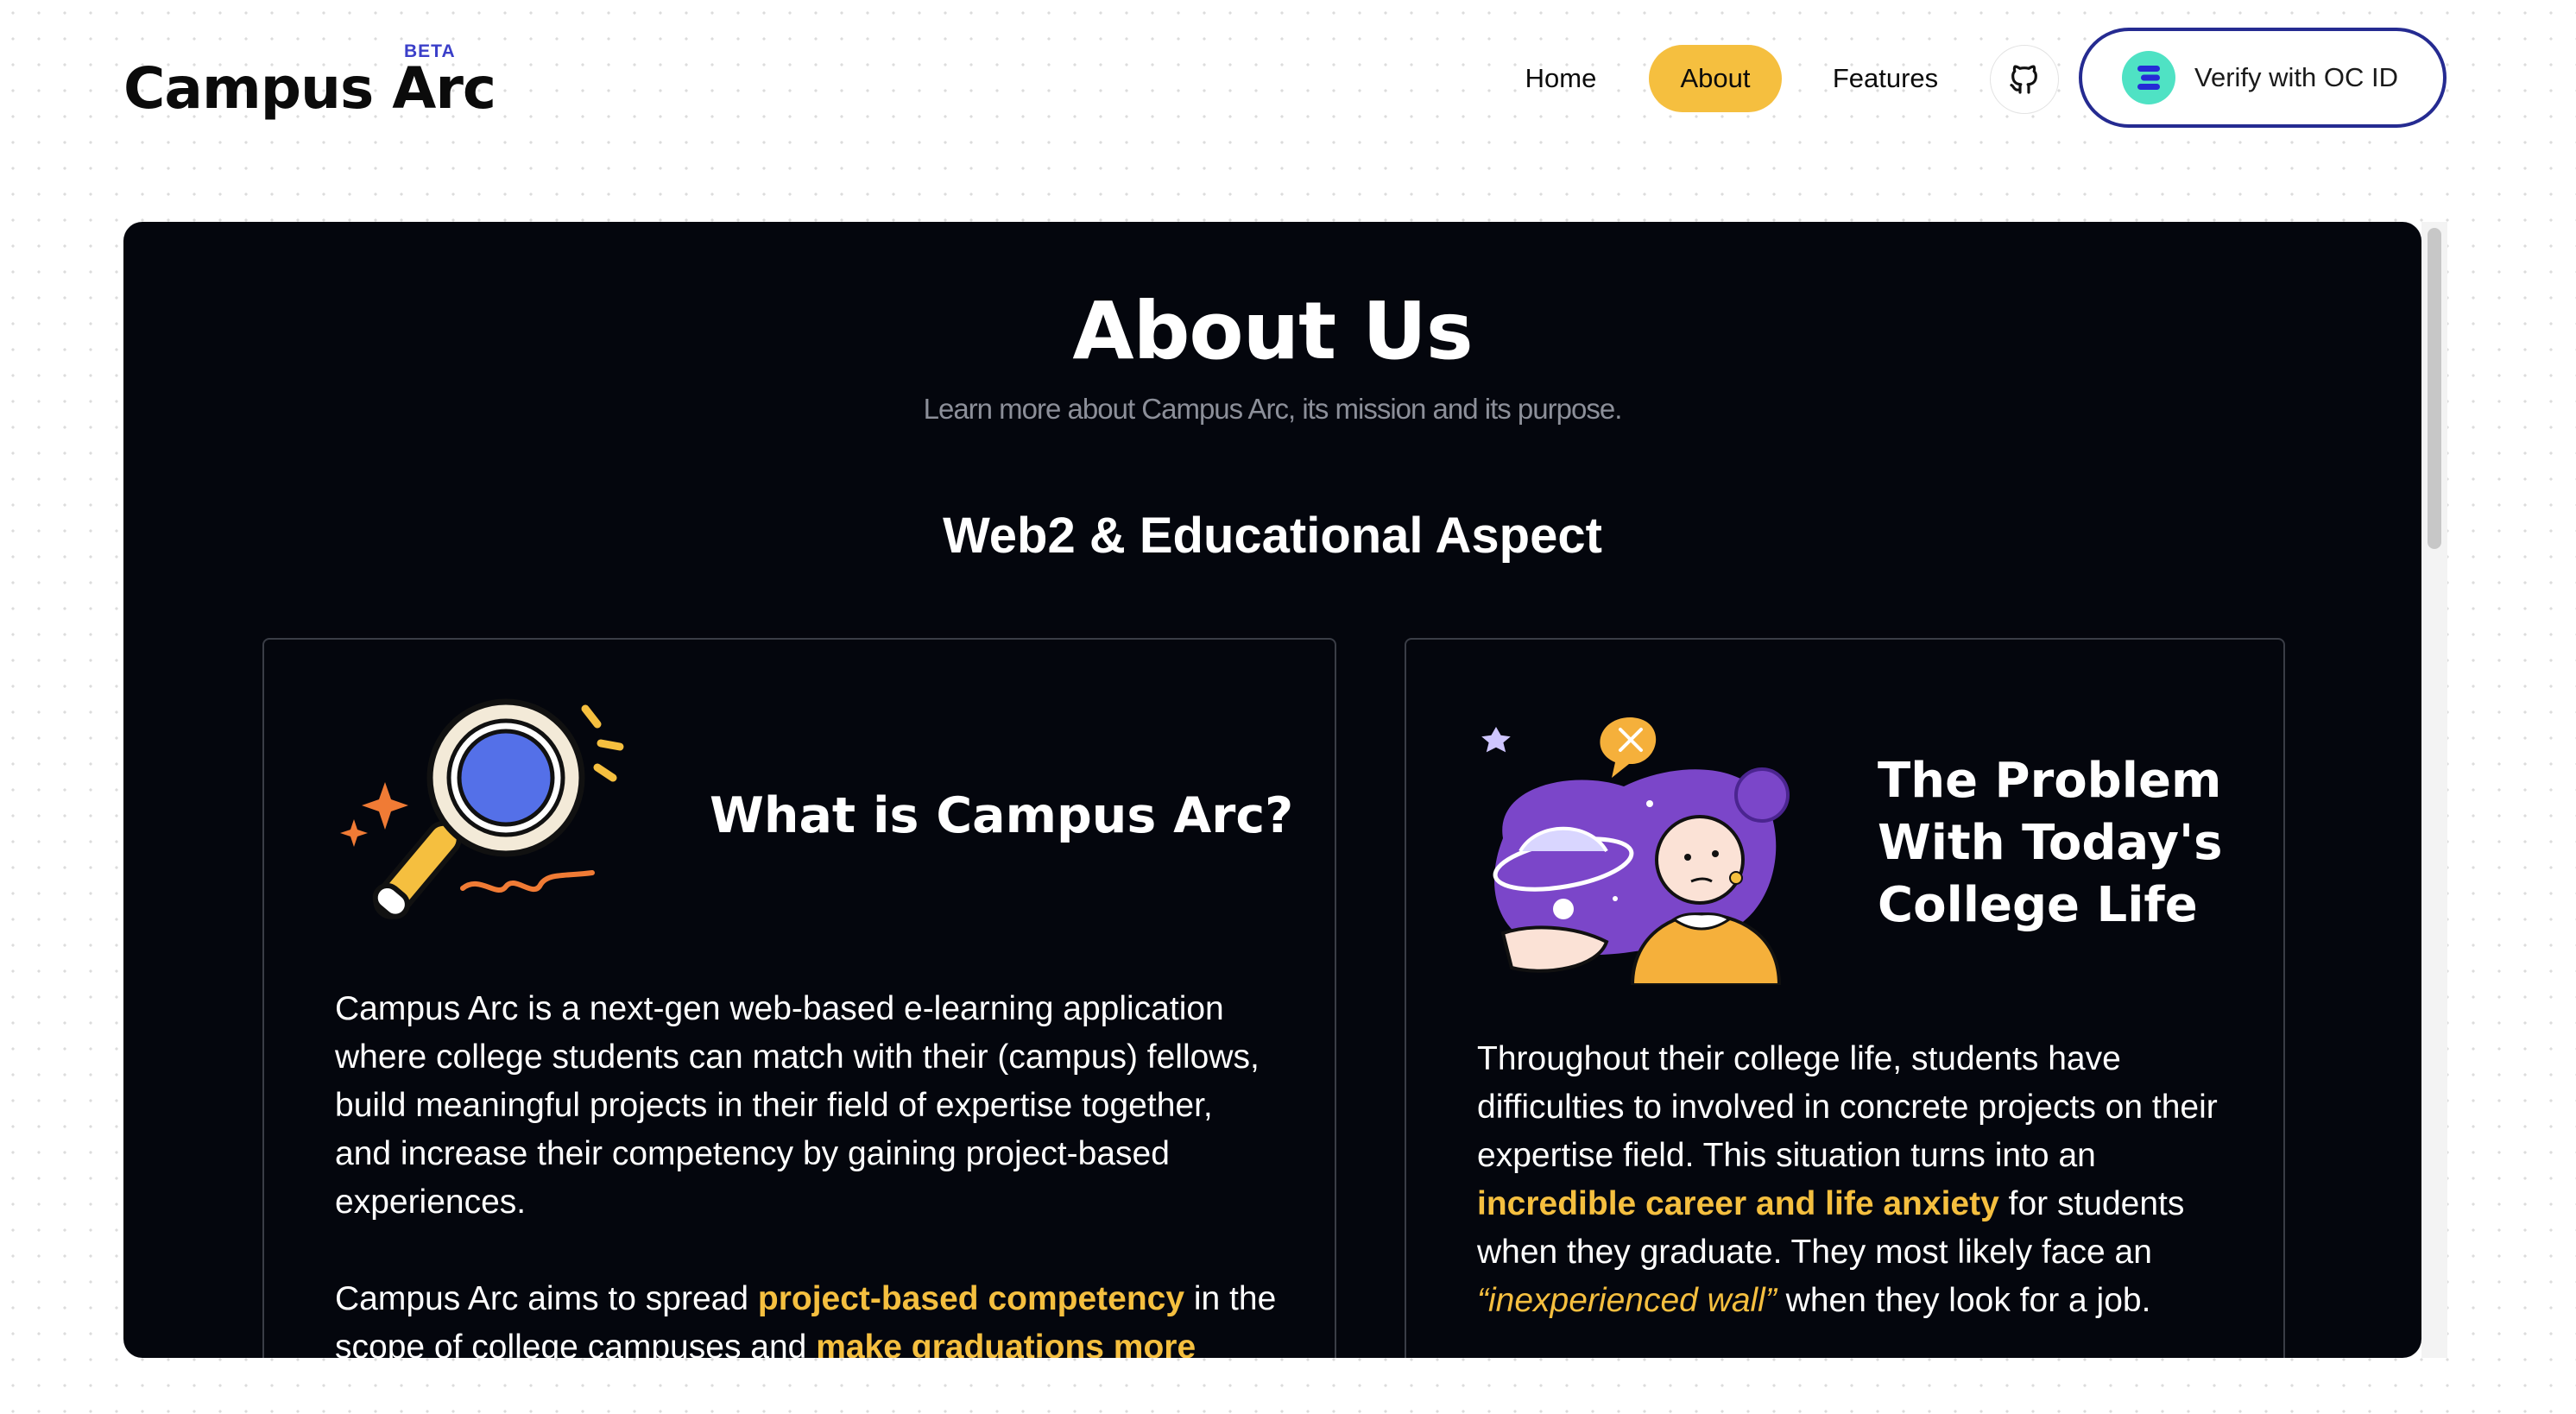  I want to click on highlight-career-anxiety: incredible career and life anxiety, so click(1738, 1203).